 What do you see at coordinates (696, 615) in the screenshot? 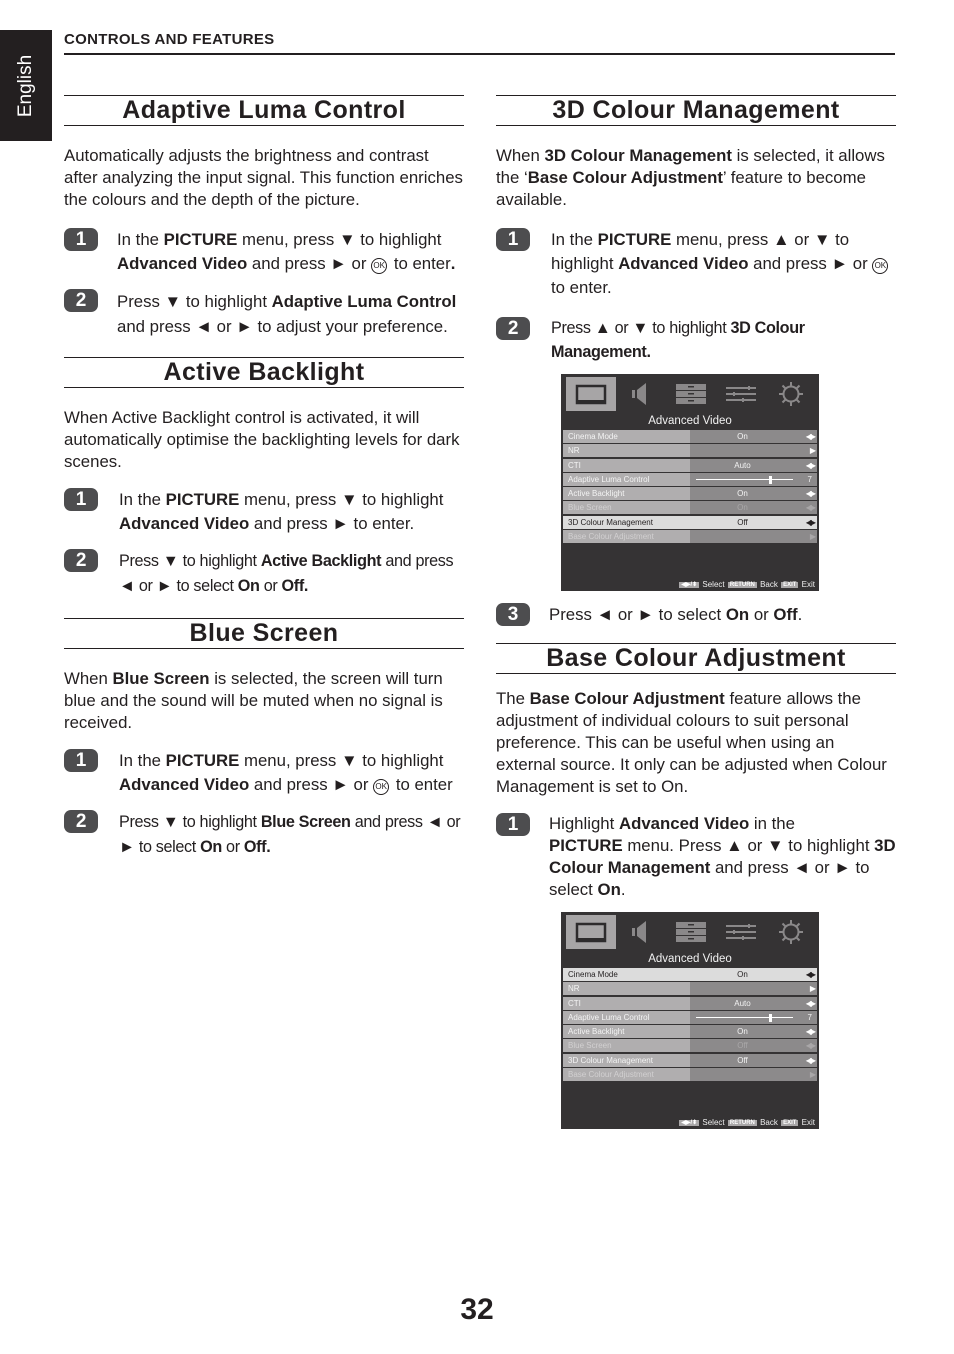
I see `step-item: 3 Press ◄ or ► to select On or Off.` at bounding box center [696, 615].